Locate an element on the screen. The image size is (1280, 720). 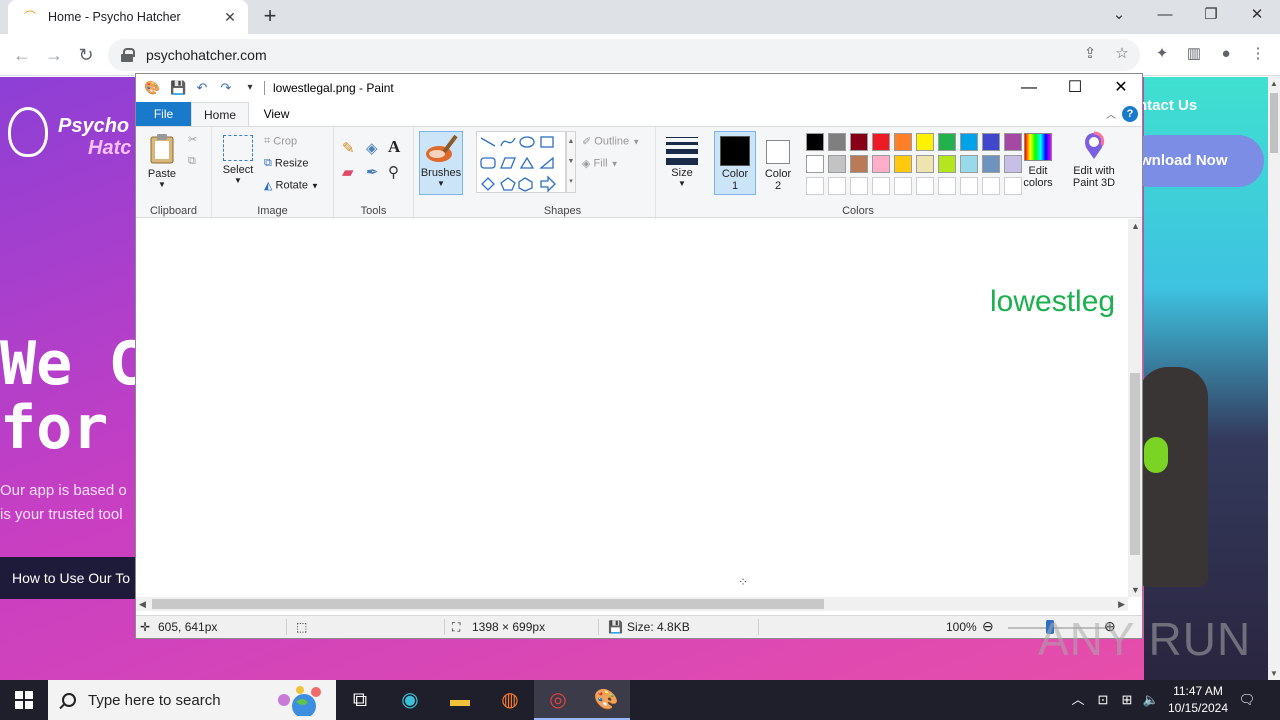
shapes-gallery-icons is located at coordinates (521, 162).